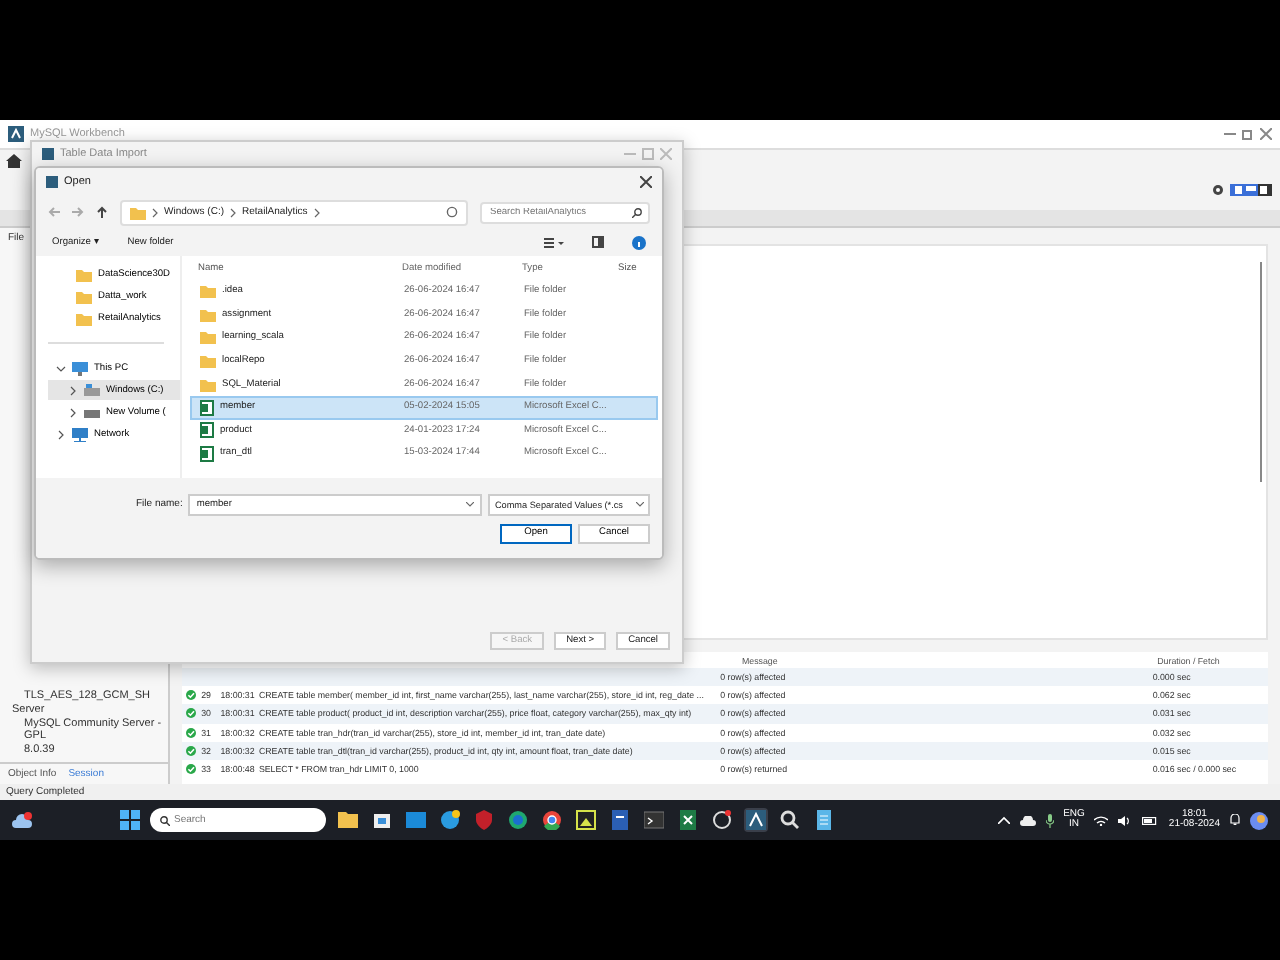  What do you see at coordinates (639, 242) in the screenshot?
I see `help-icon` at bounding box center [639, 242].